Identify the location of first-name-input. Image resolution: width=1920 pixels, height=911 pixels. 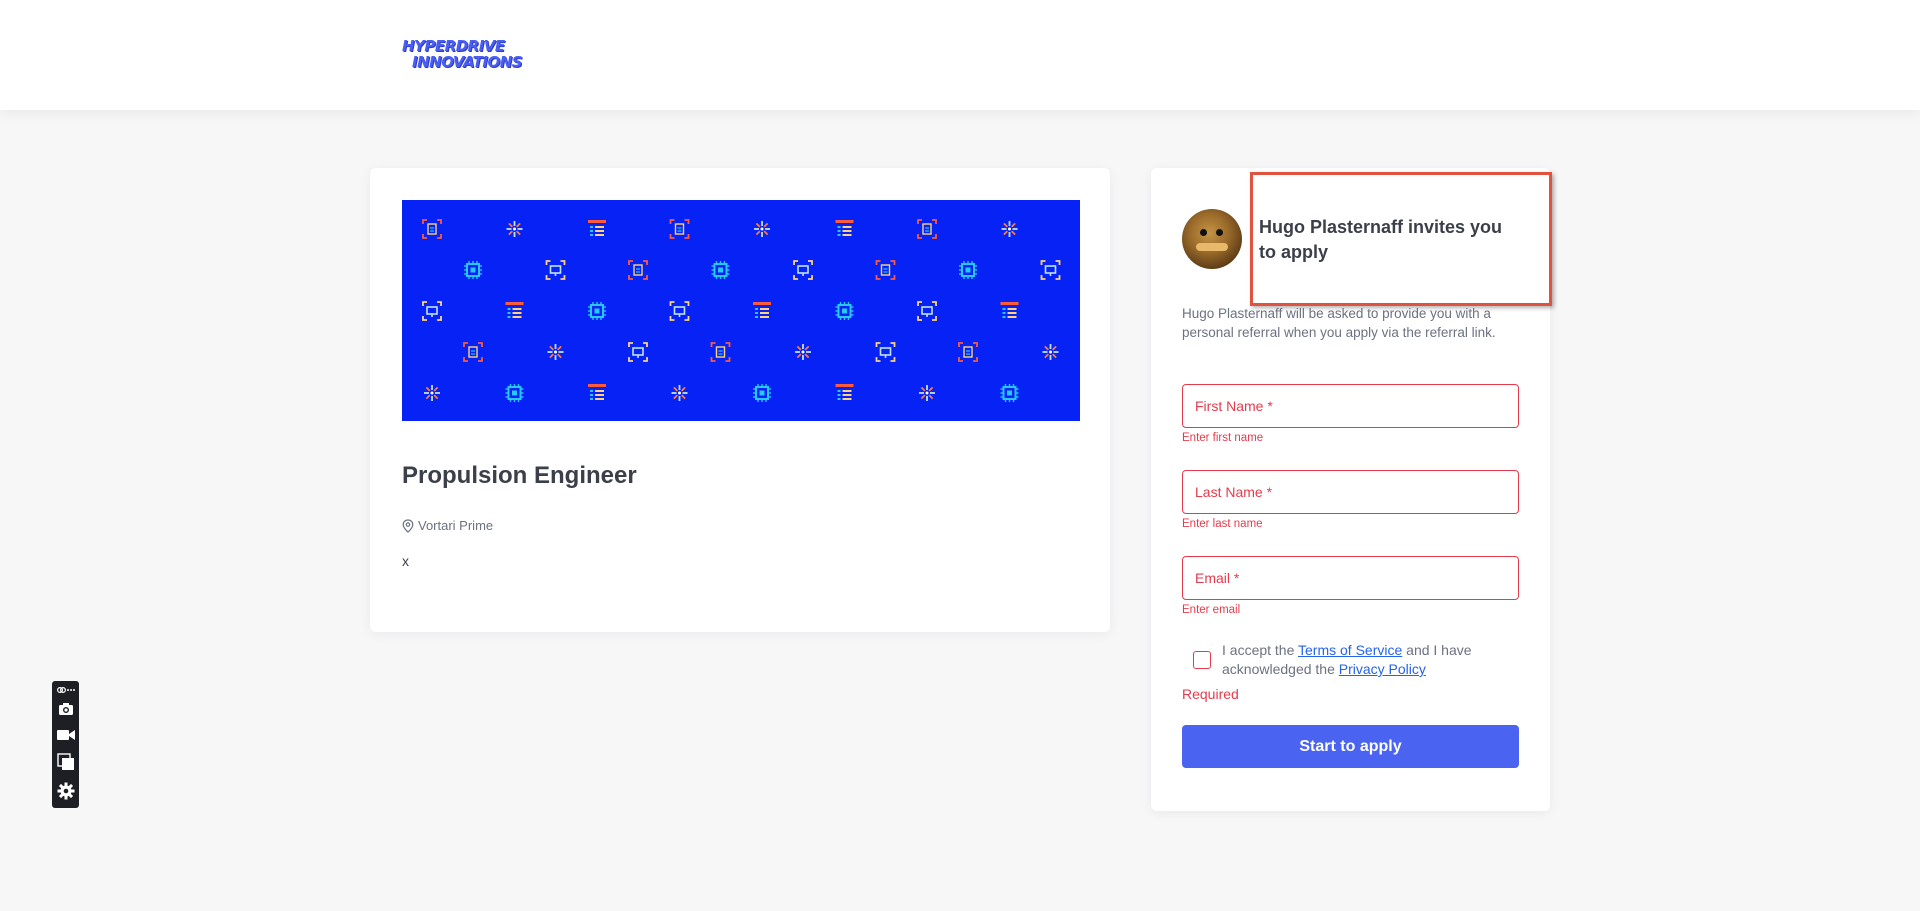
(1350, 406).